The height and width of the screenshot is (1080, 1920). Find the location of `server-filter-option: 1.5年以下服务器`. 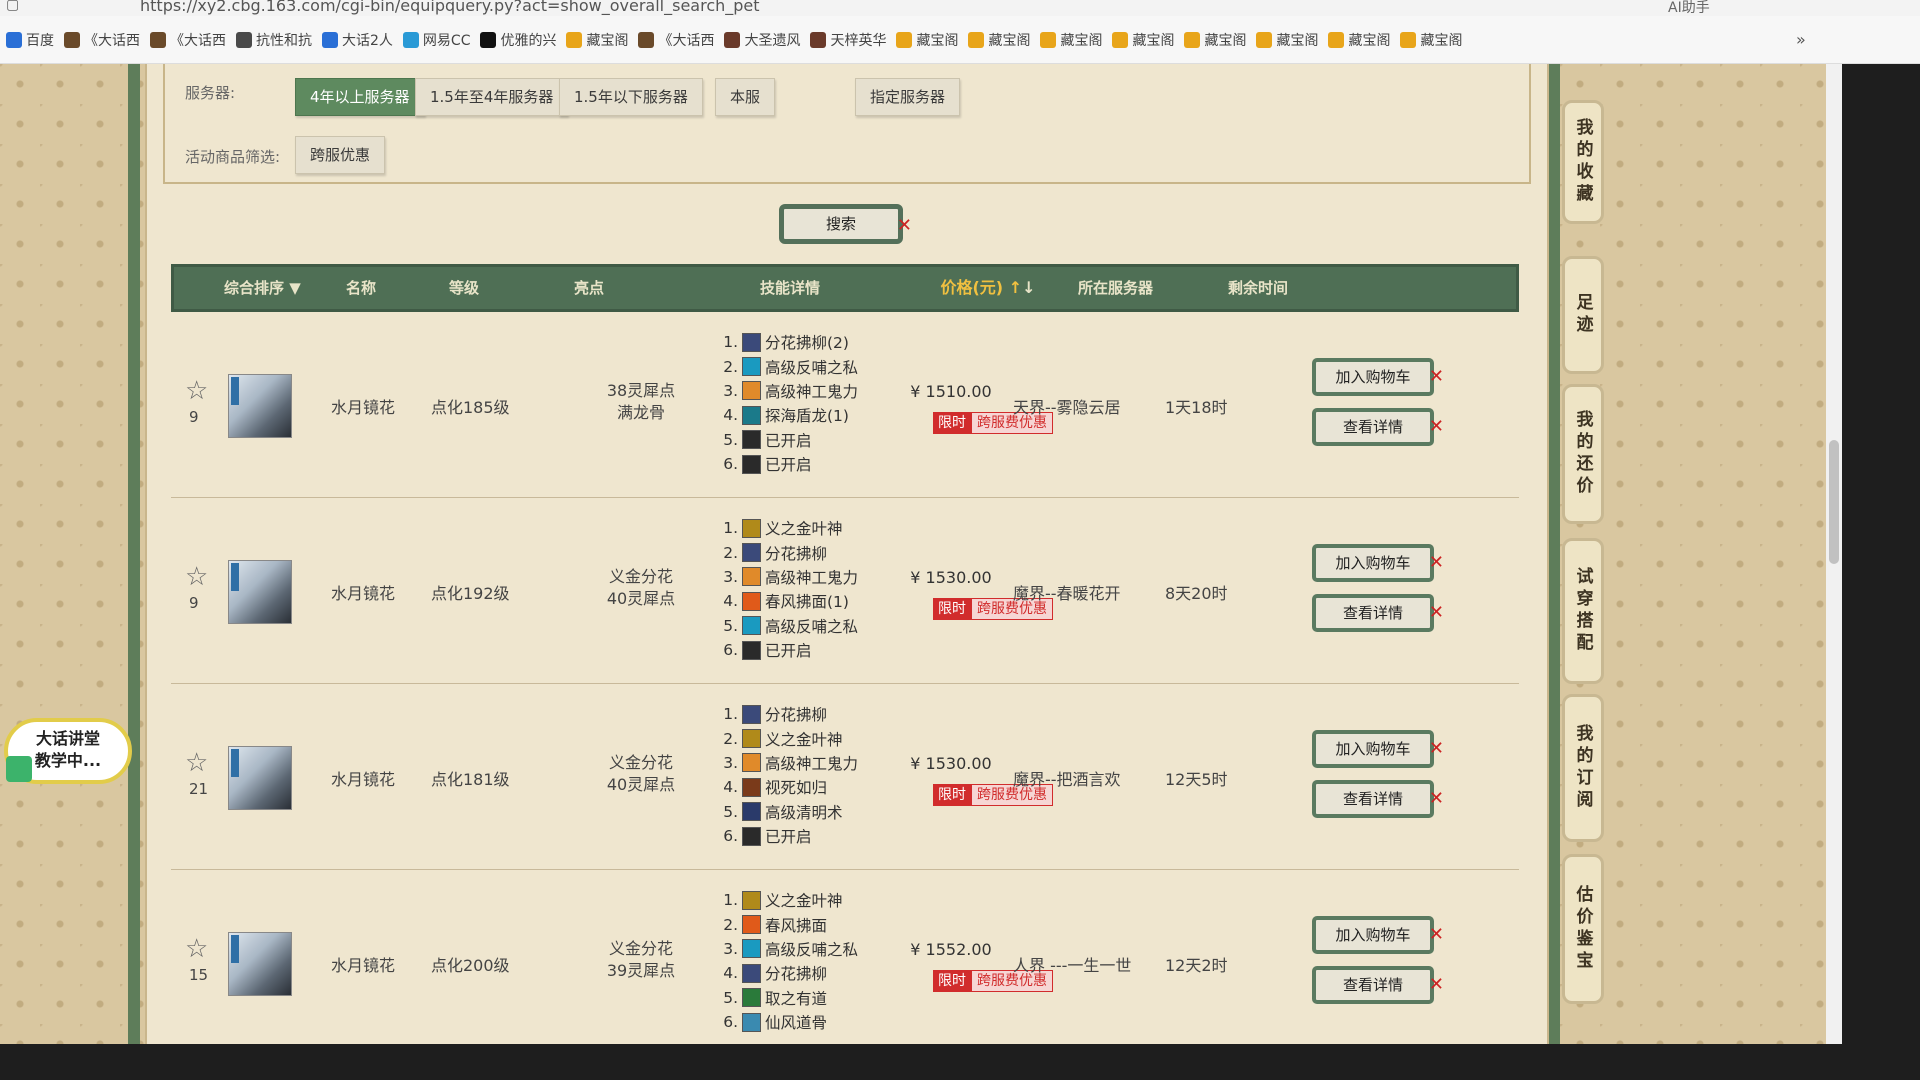

server-filter-option: 1.5年以下服务器 is located at coordinates (631, 97).